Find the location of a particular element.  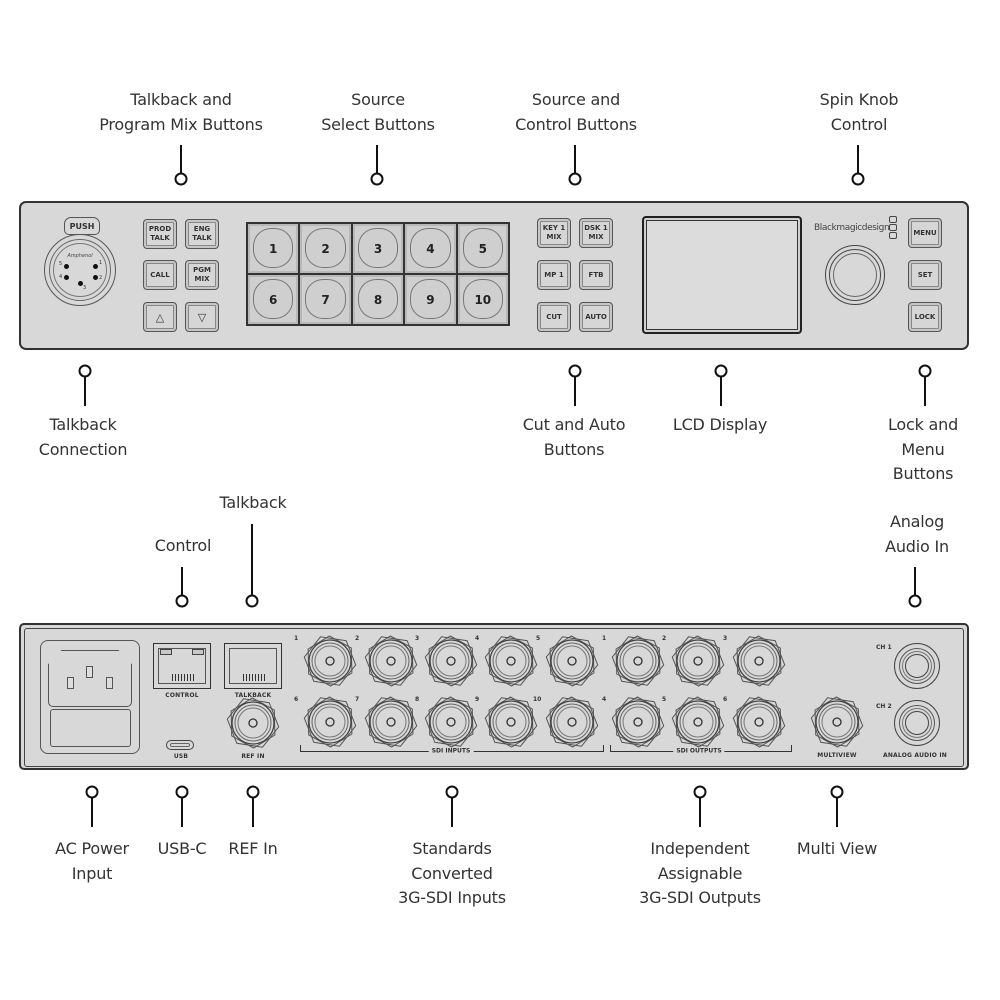

eng-talk-button: ENG TALK is located at coordinates (202, 234).